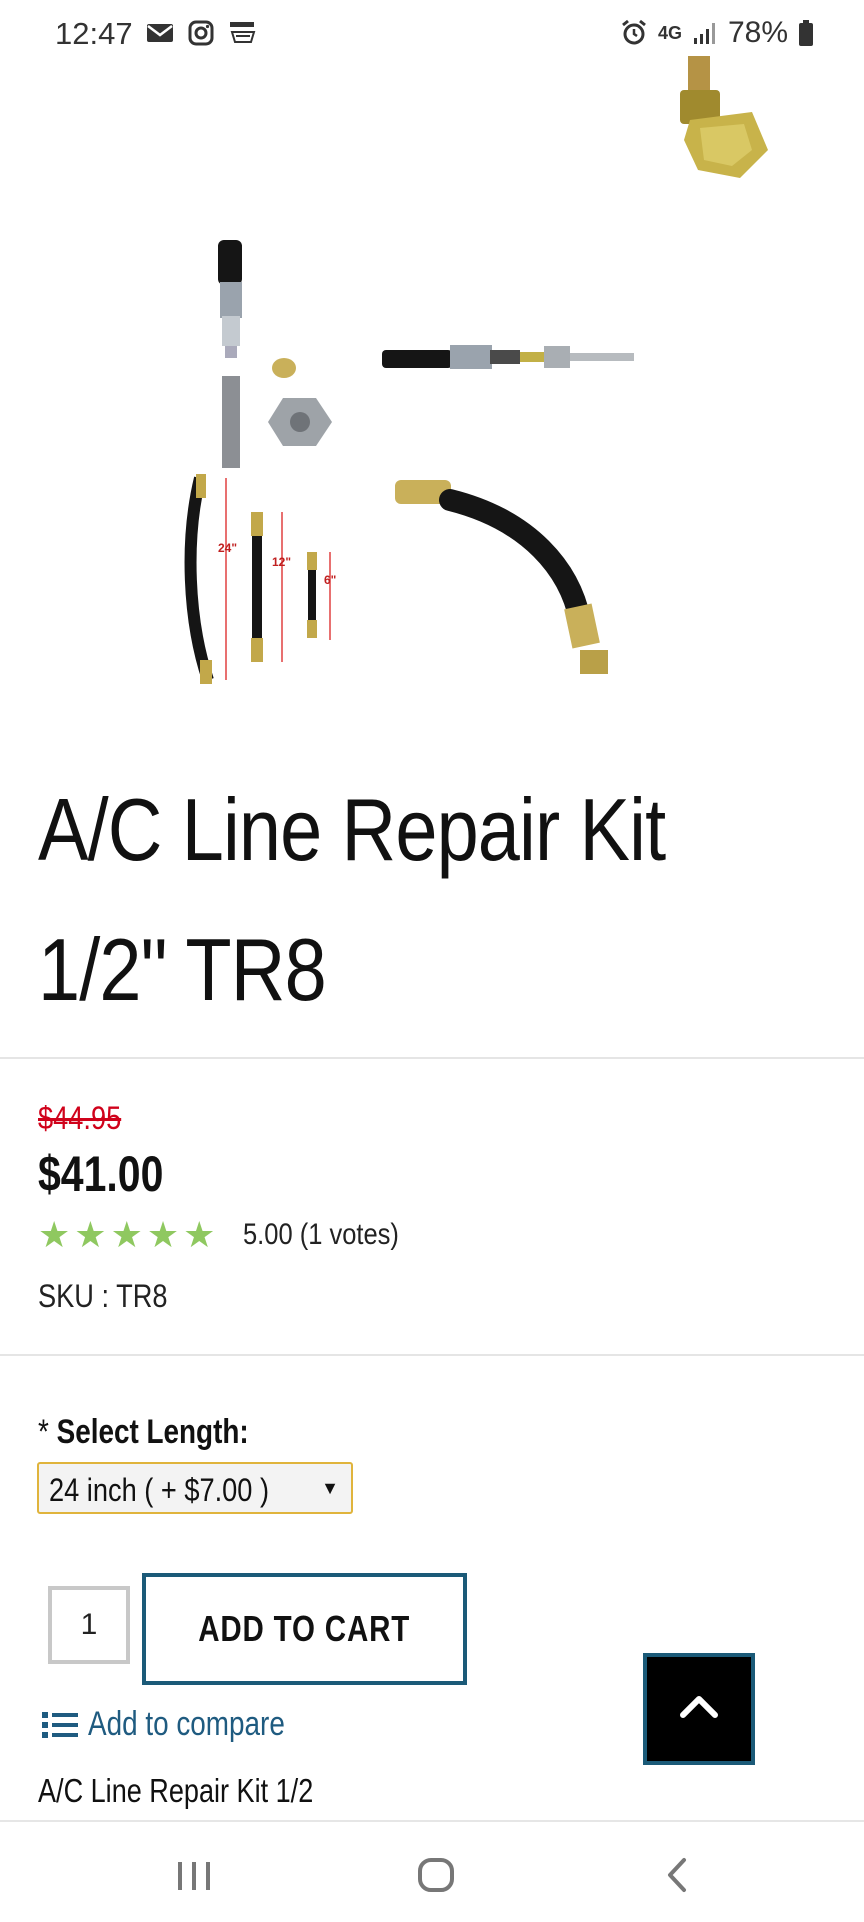  What do you see at coordinates (80, 1118) in the screenshot?
I see `old-price: $44.95` at bounding box center [80, 1118].